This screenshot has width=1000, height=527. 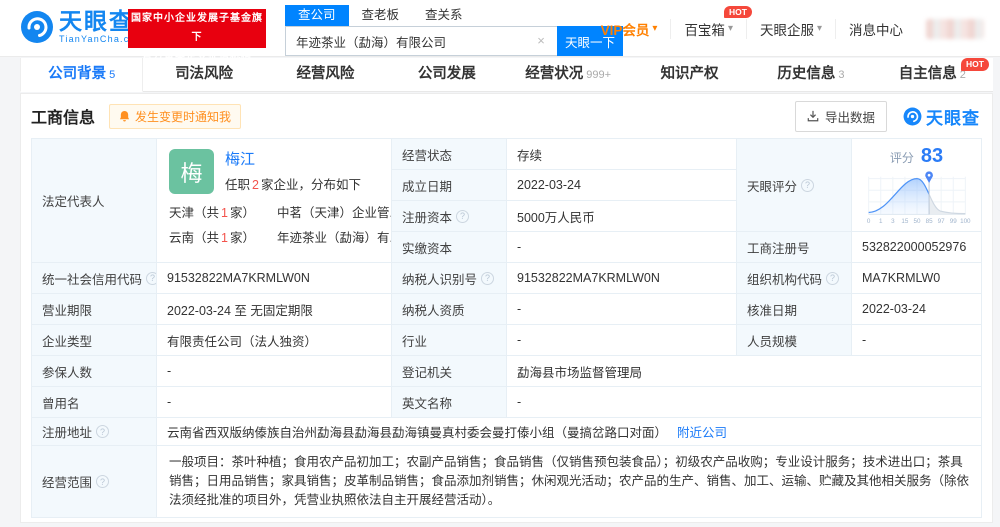 What do you see at coordinates (421, 41) in the screenshot?
I see `search-input` at bounding box center [421, 41].